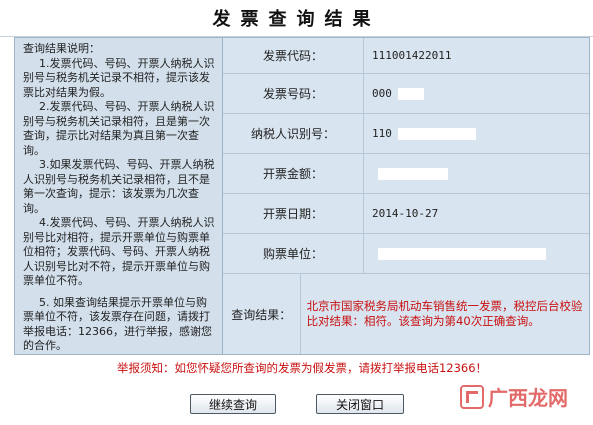 The image size is (593, 425). What do you see at coordinates (262, 314) in the screenshot?
I see `result-label: 查询结果：` at bounding box center [262, 314].